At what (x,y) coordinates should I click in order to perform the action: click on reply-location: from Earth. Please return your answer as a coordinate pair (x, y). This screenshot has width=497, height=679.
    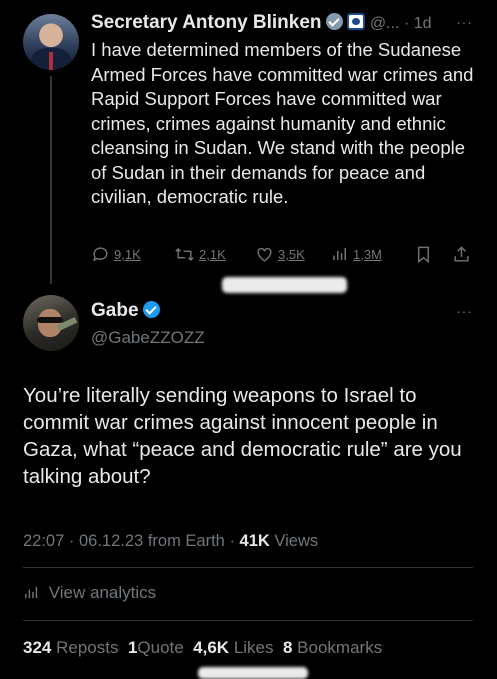
    Looking at the image, I should click on (186, 541).